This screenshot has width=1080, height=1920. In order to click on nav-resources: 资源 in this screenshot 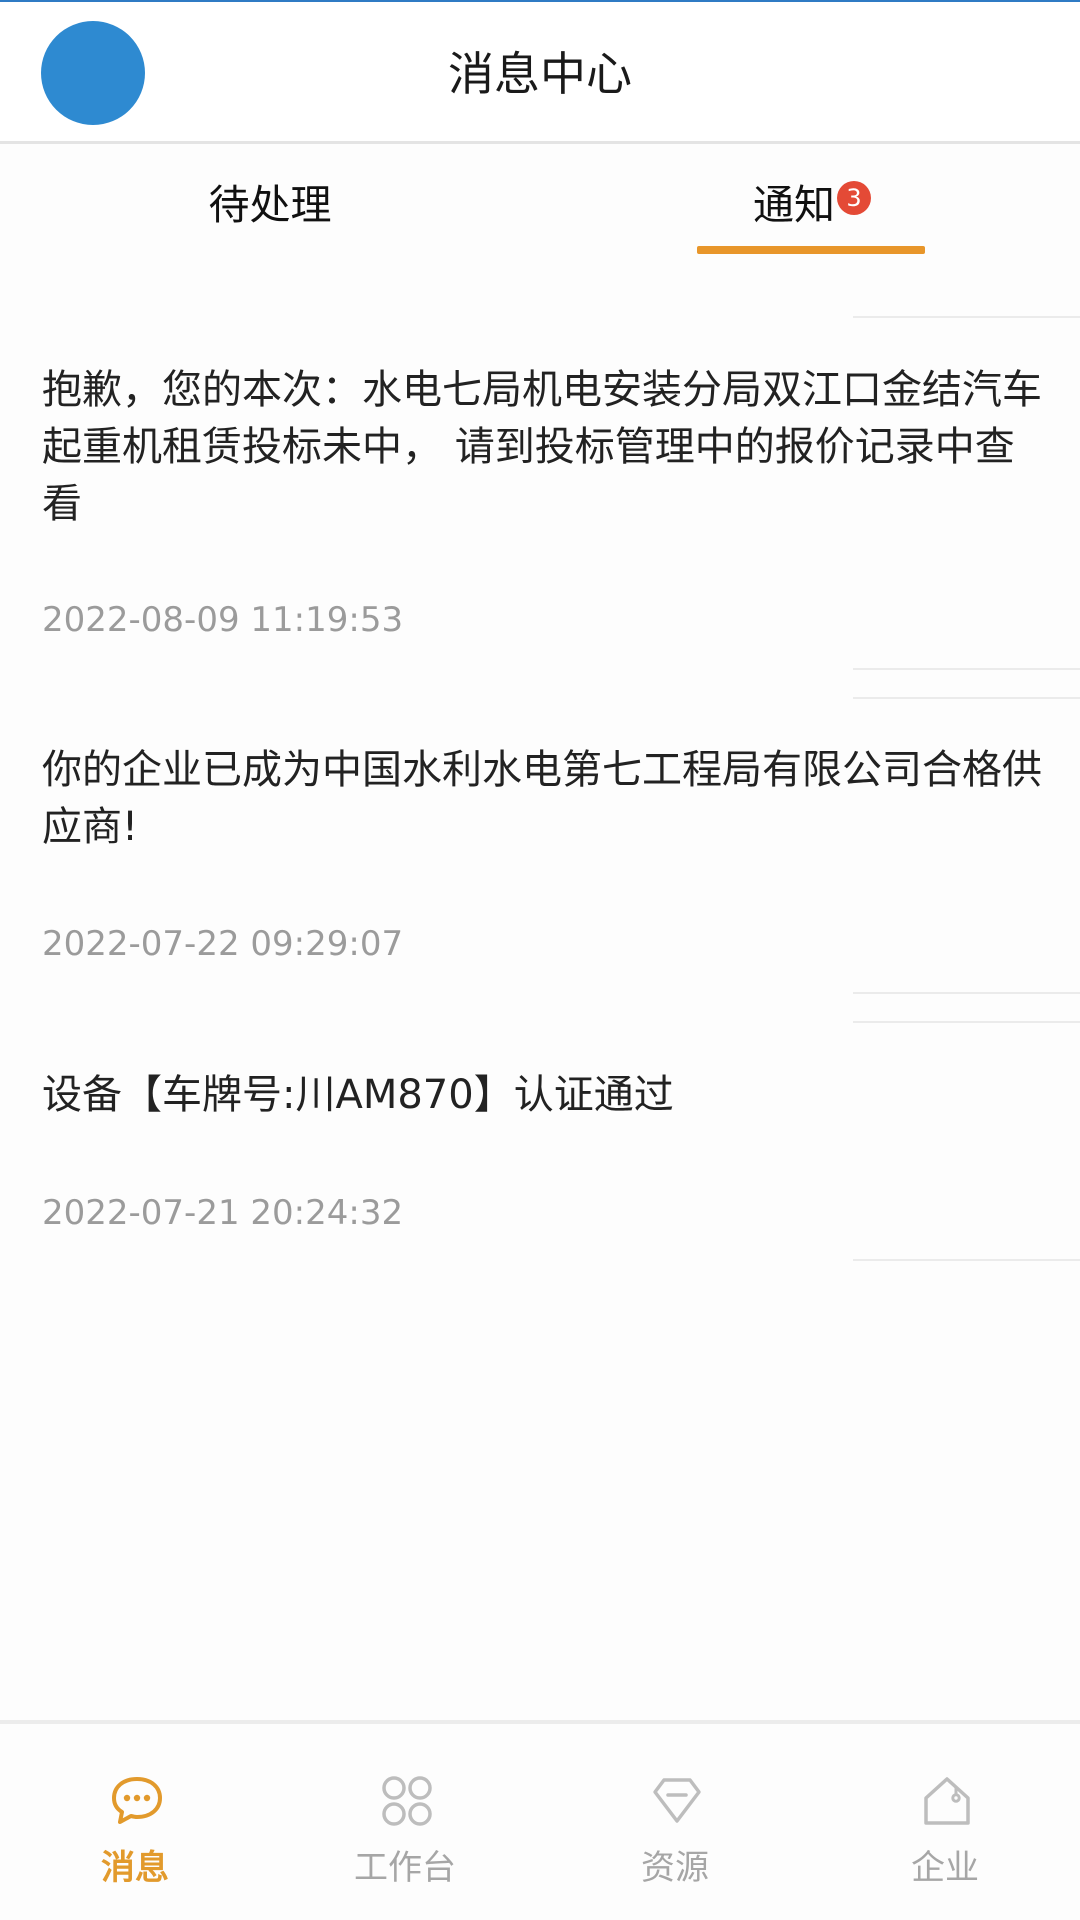, I will do `click(675, 1822)`.